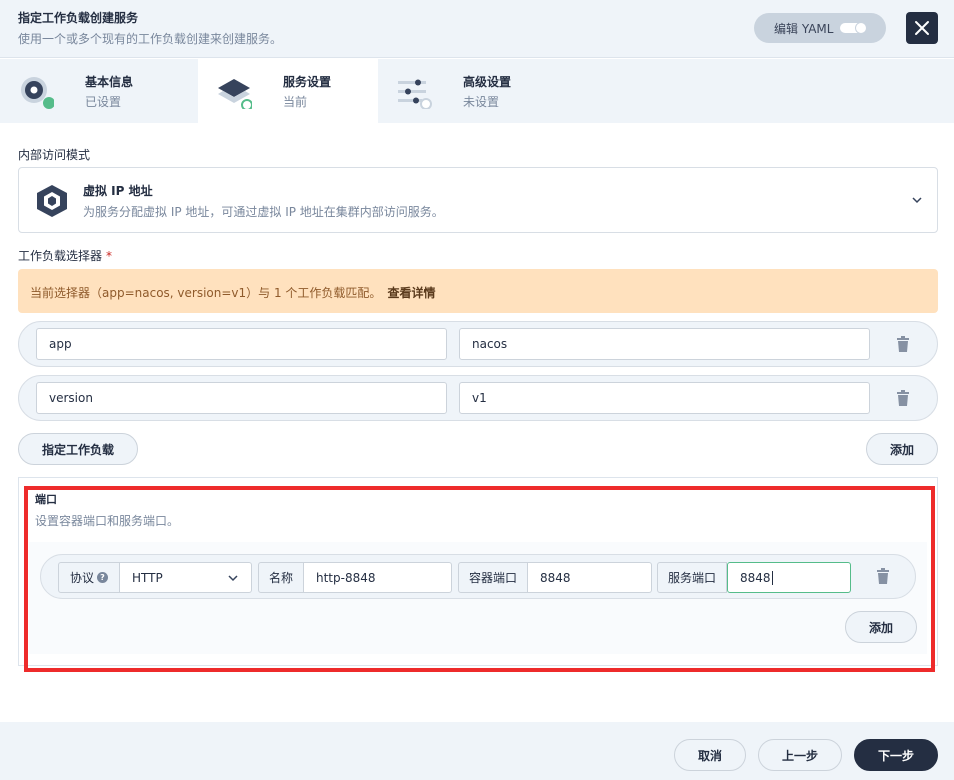 The width and height of the screenshot is (954, 780). I want to click on container-port-label: 容器端口, so click(493, 577).